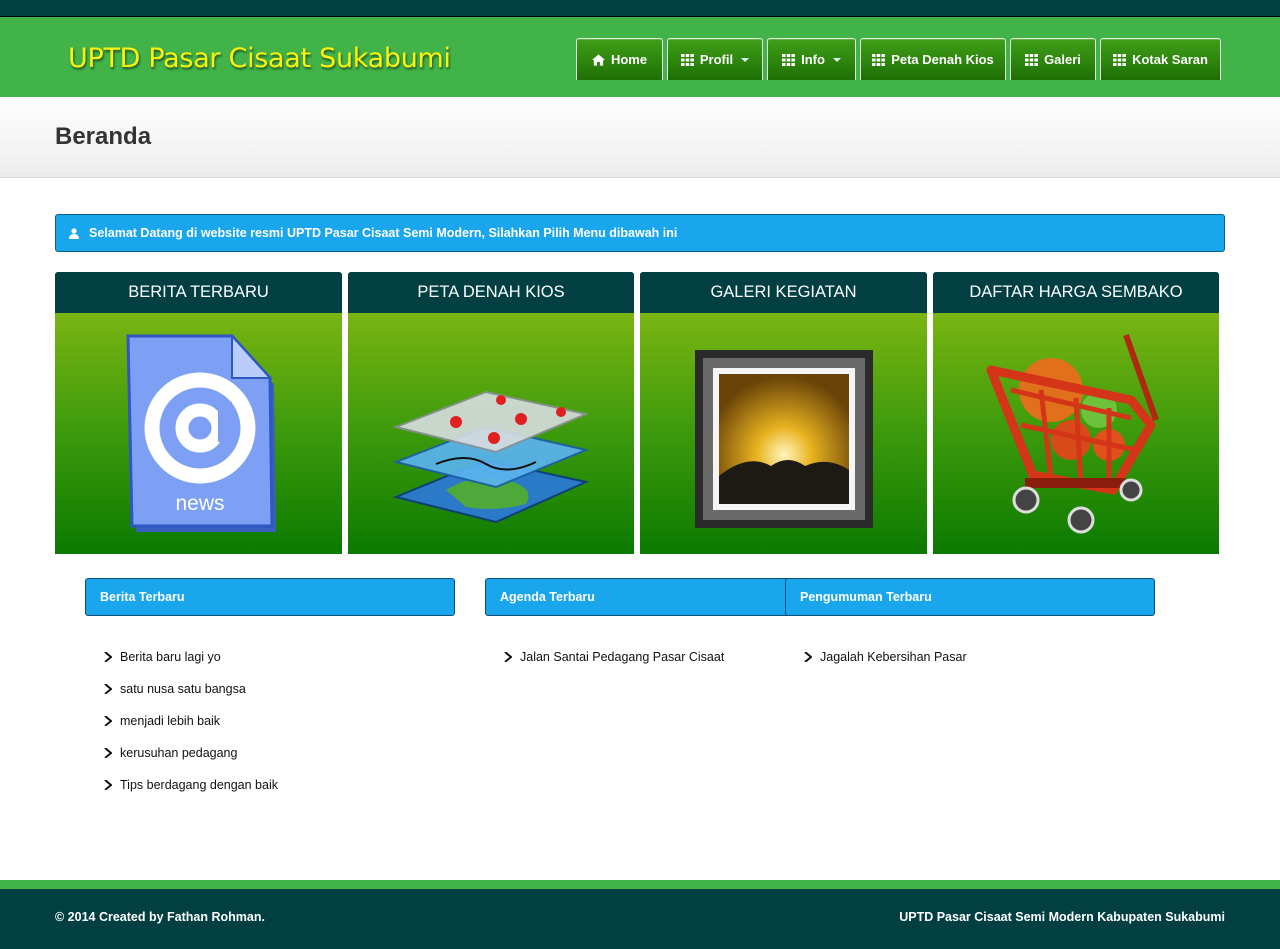 The image size is (1280, 949). Describe the element at coordinates (1072, 434) in the screenshot. I see `shopping-cart-icon` at that location.